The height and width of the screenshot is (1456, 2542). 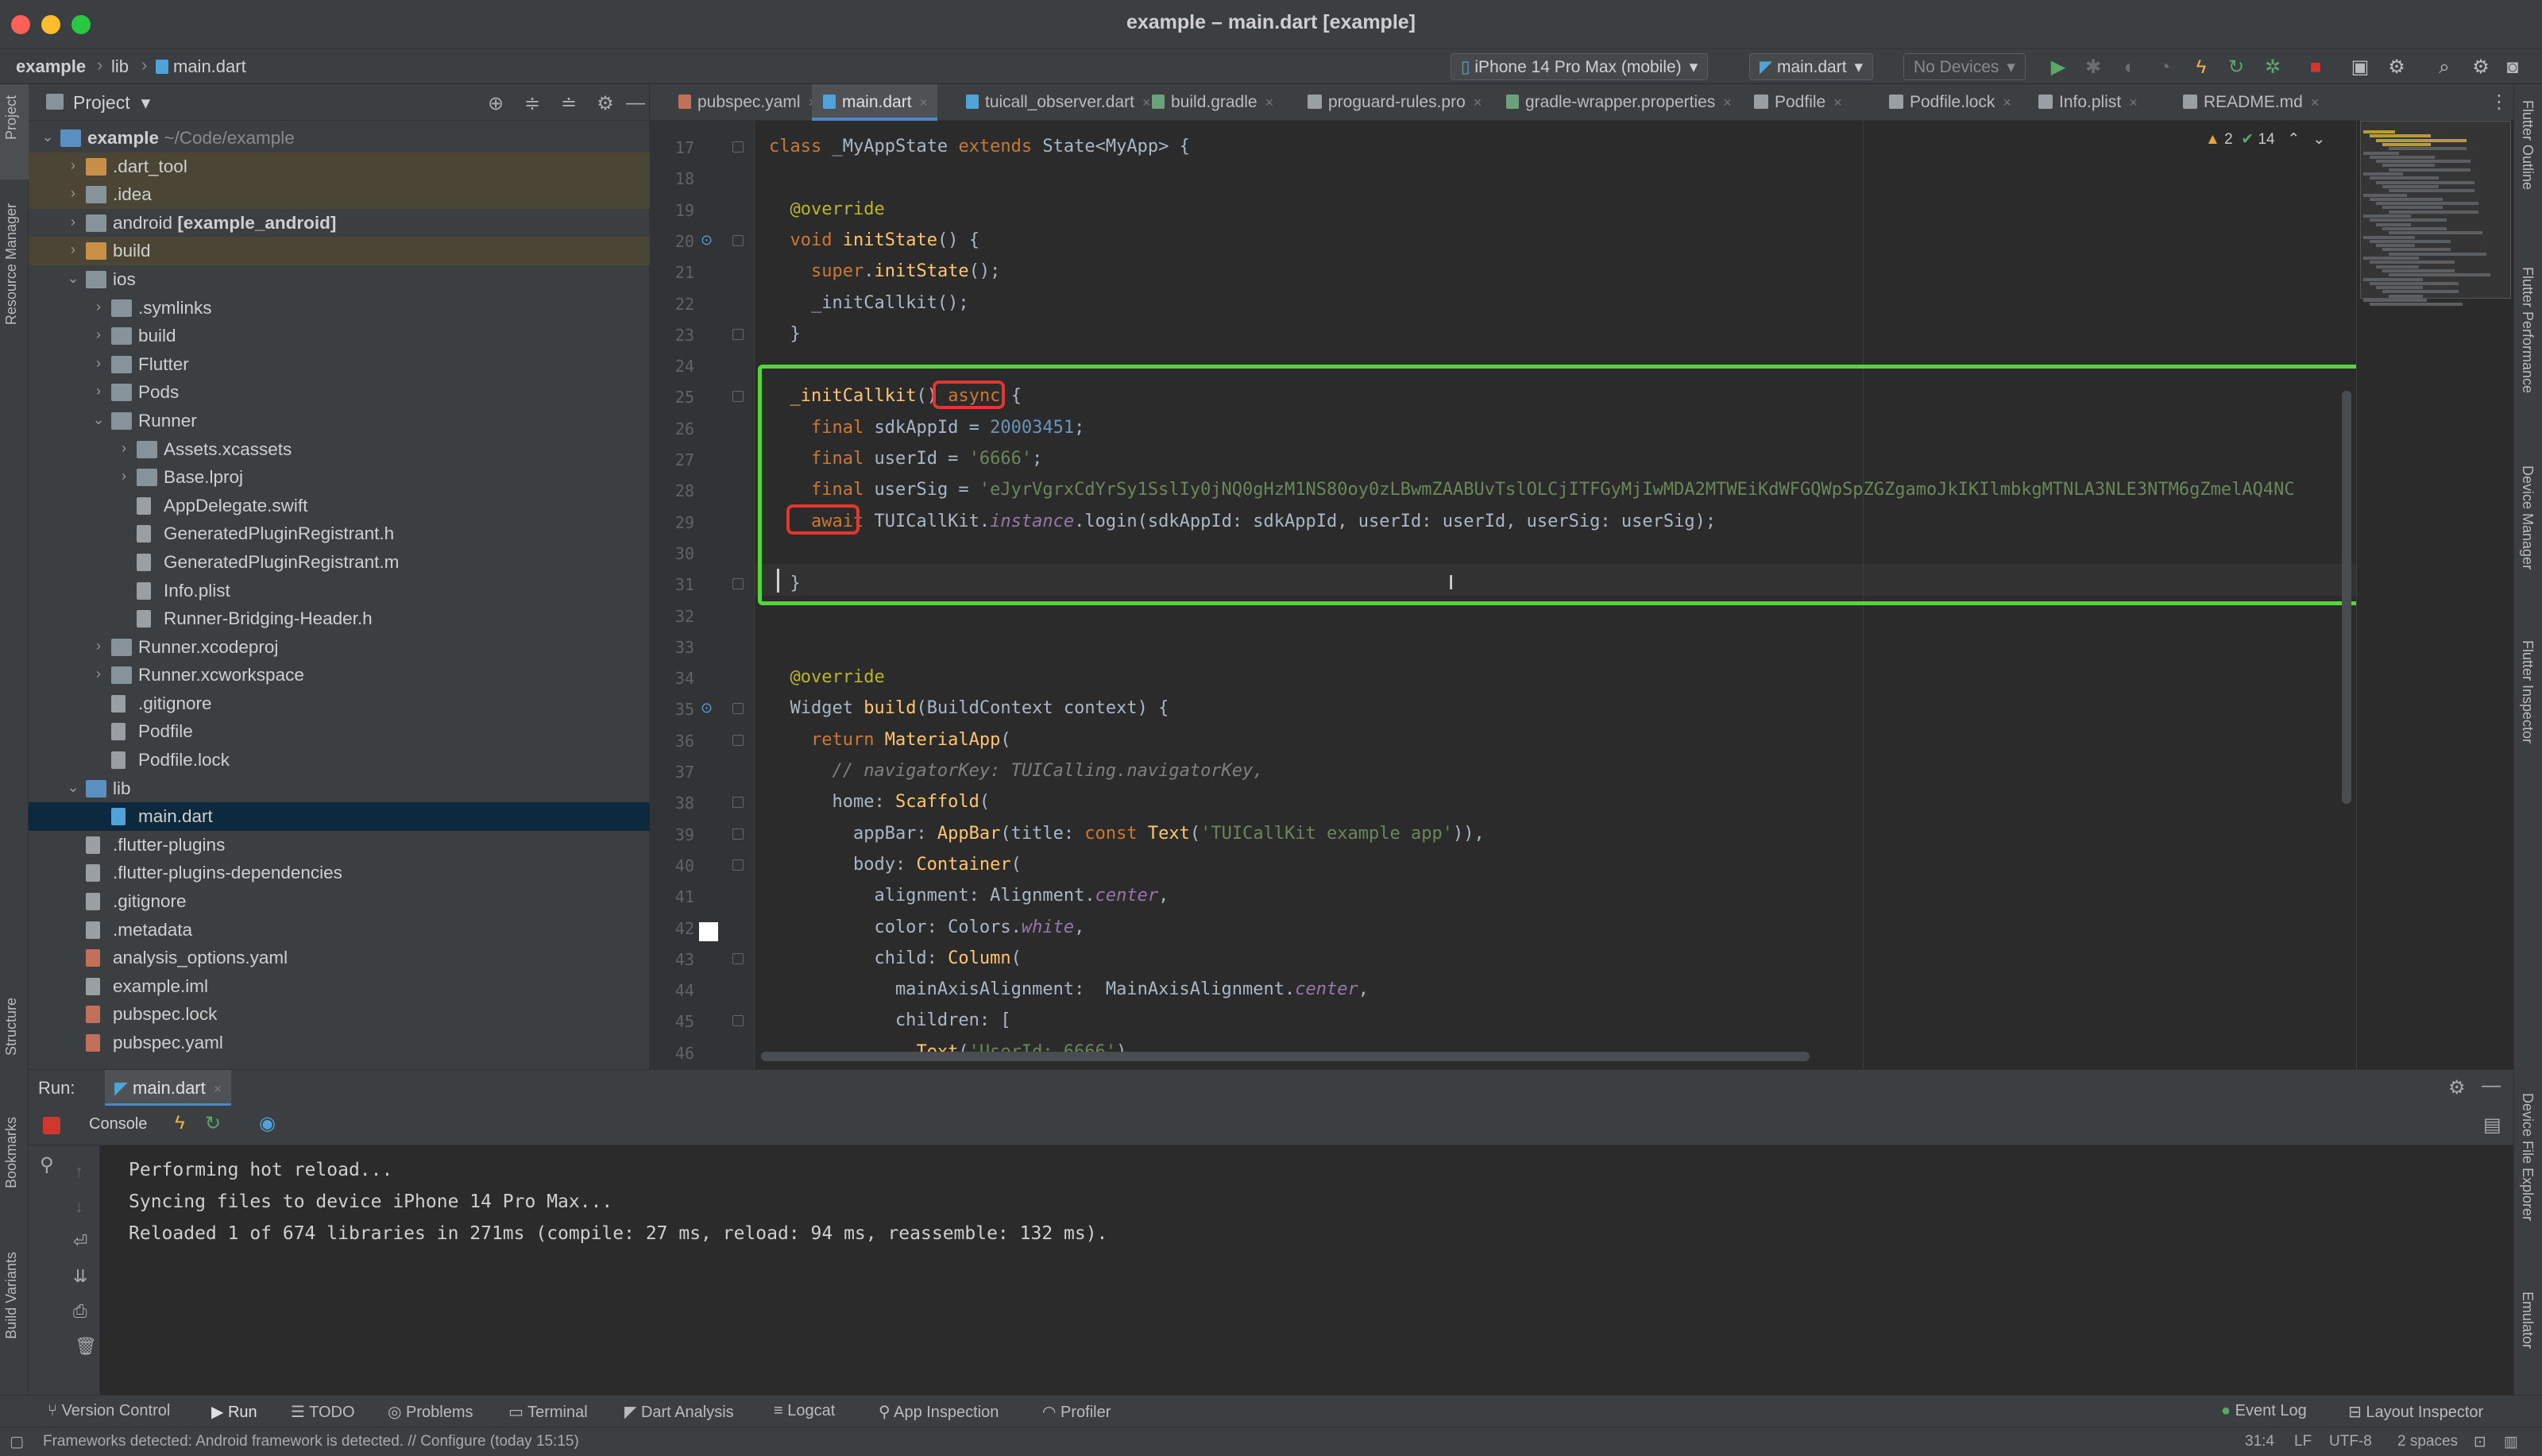 I want to click on editor-tab: gradle-wrapper.properties ×, so click(x=1618, y=102).